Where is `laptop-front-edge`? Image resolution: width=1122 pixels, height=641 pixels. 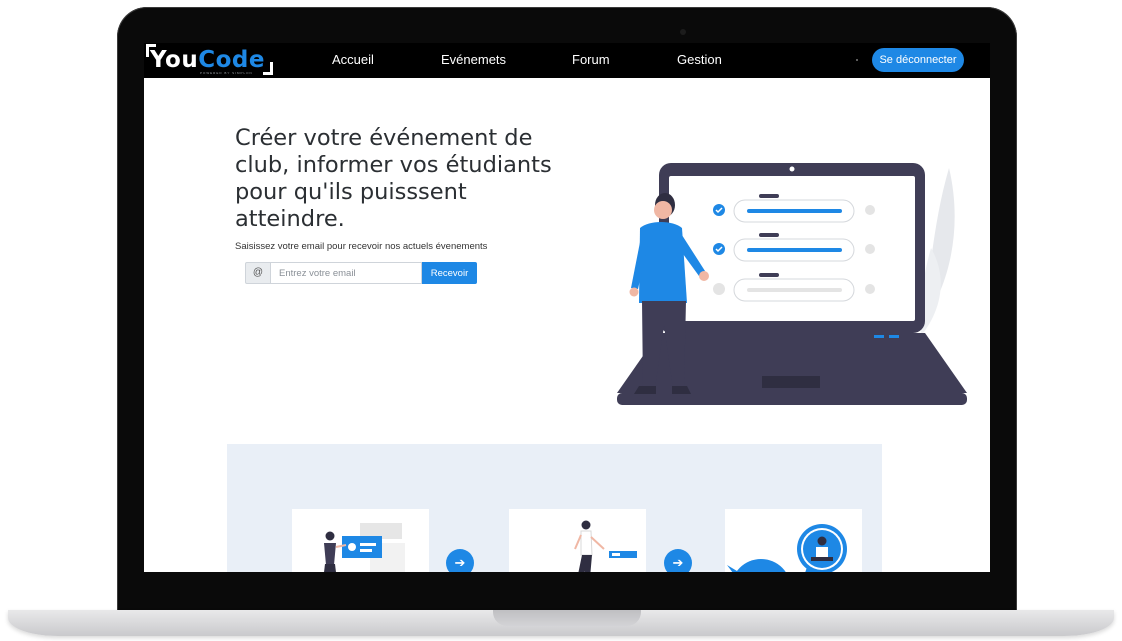
laptop-front-edge is located at coordinates (792, 399).